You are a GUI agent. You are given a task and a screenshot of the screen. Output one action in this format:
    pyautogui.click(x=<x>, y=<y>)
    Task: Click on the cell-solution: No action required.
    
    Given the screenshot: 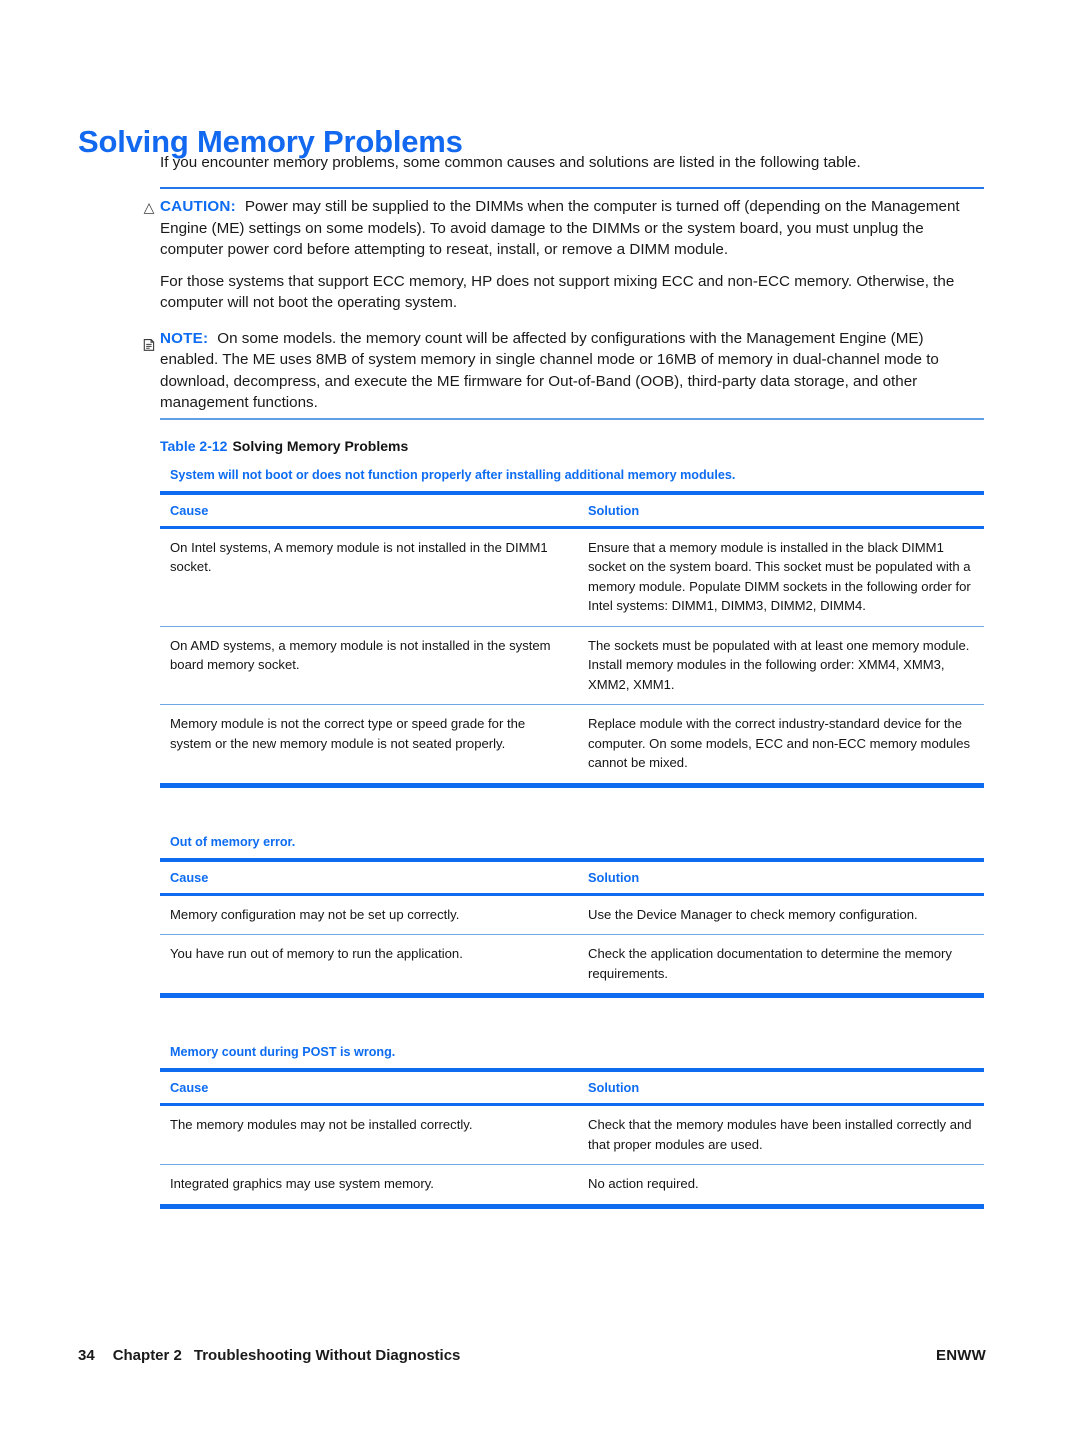 What is the action you would take?
    pyautogui.click(x=643, y=1183)
    